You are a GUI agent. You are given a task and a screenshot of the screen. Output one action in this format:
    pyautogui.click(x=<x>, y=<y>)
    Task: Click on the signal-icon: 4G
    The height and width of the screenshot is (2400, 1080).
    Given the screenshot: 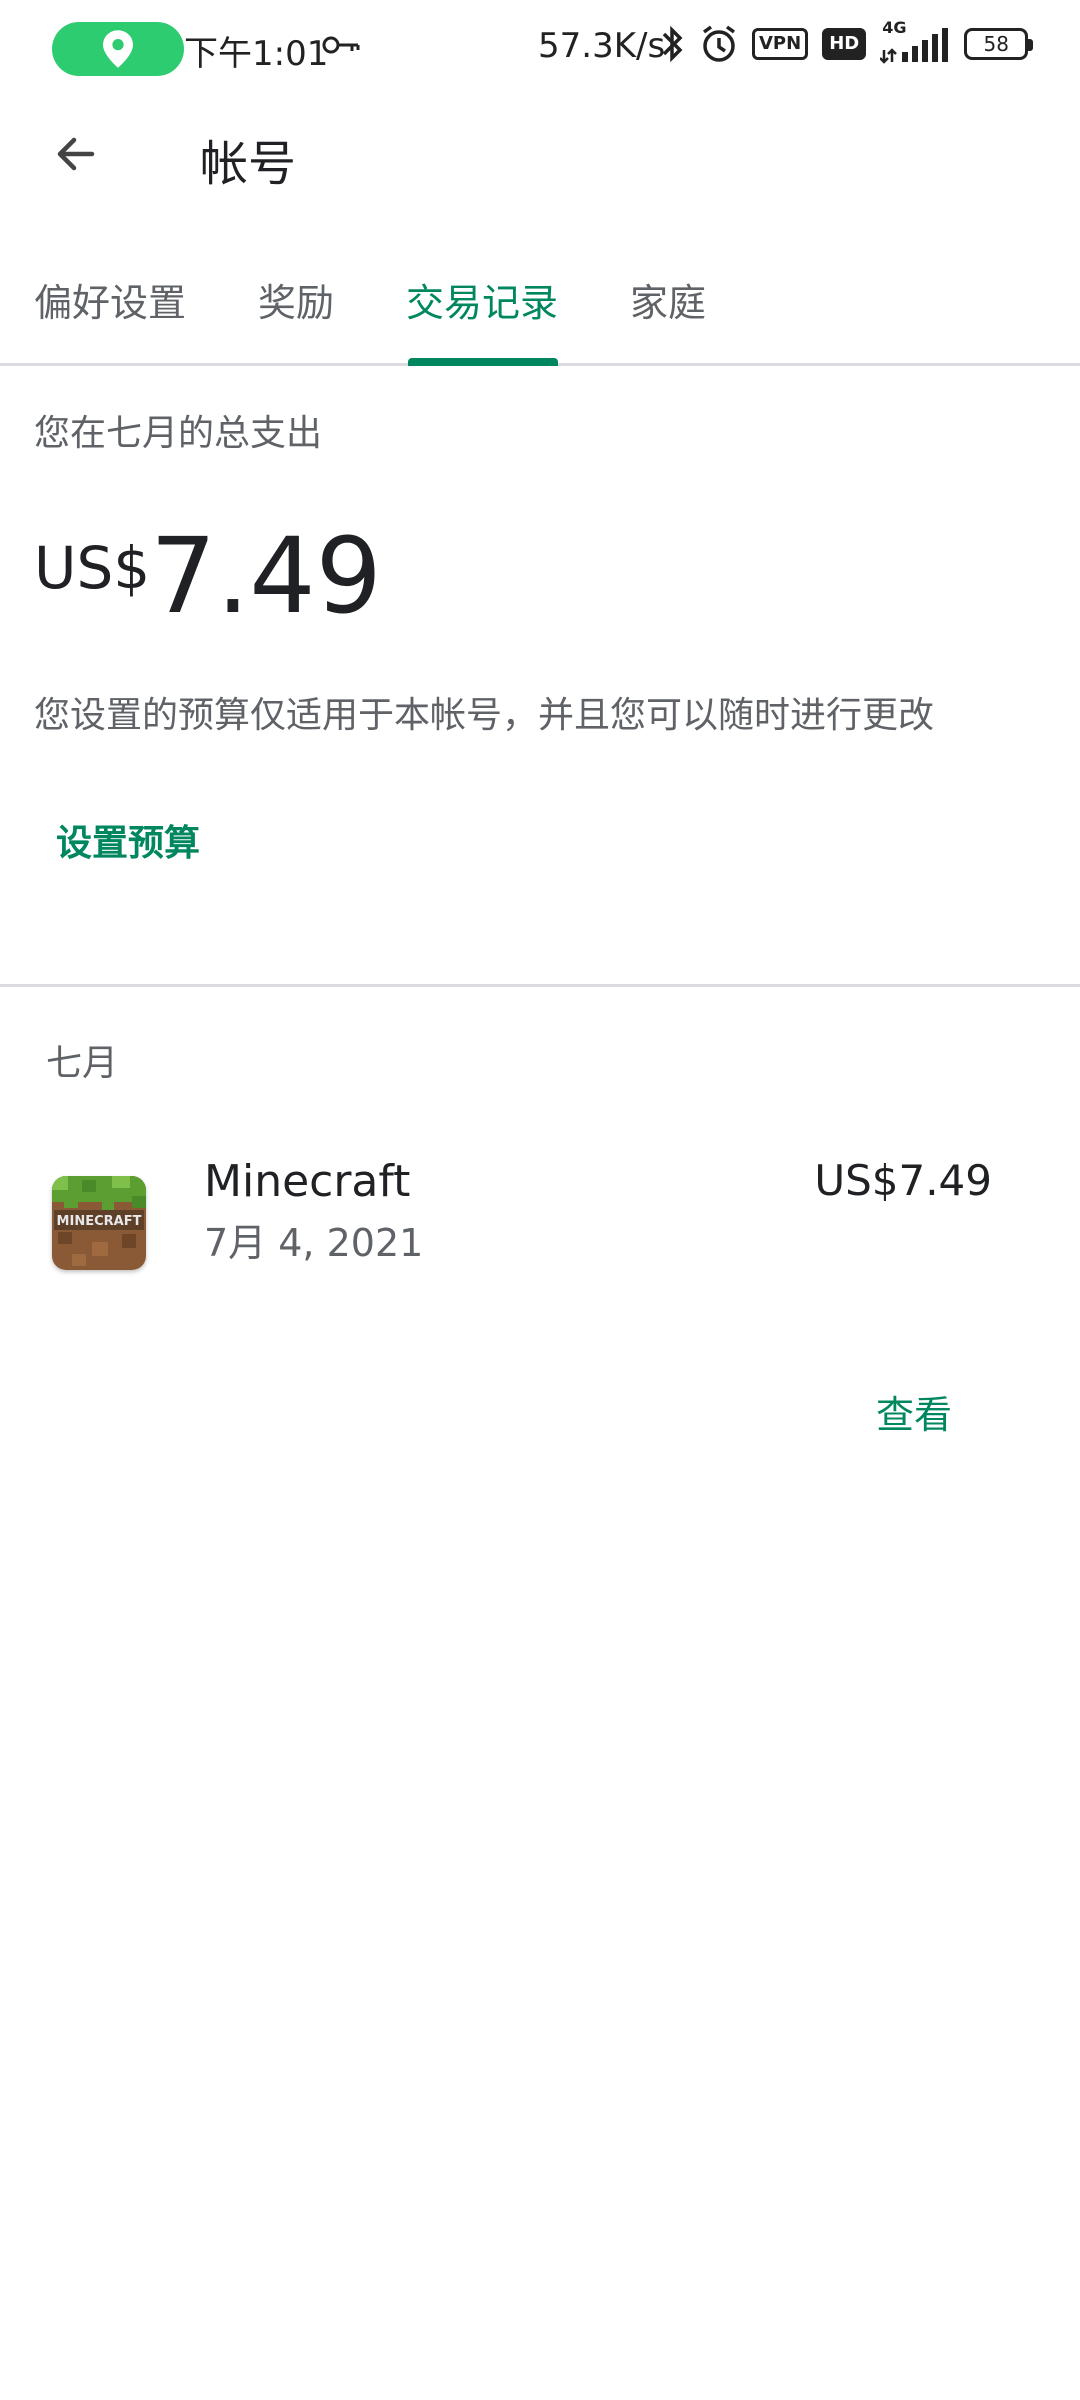 What is the action you would take?
    pyautogui.click(x=915, y=41)
    